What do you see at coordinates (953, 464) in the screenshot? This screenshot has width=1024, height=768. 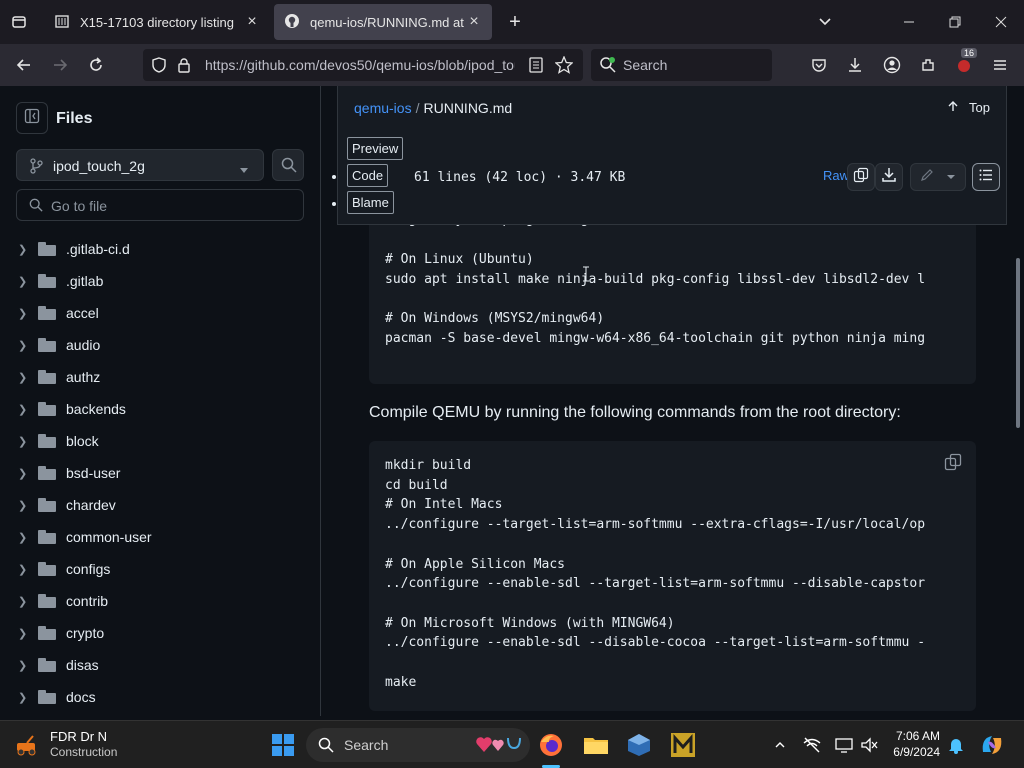 I see `copy-icon` at bounding box center [953, 464].